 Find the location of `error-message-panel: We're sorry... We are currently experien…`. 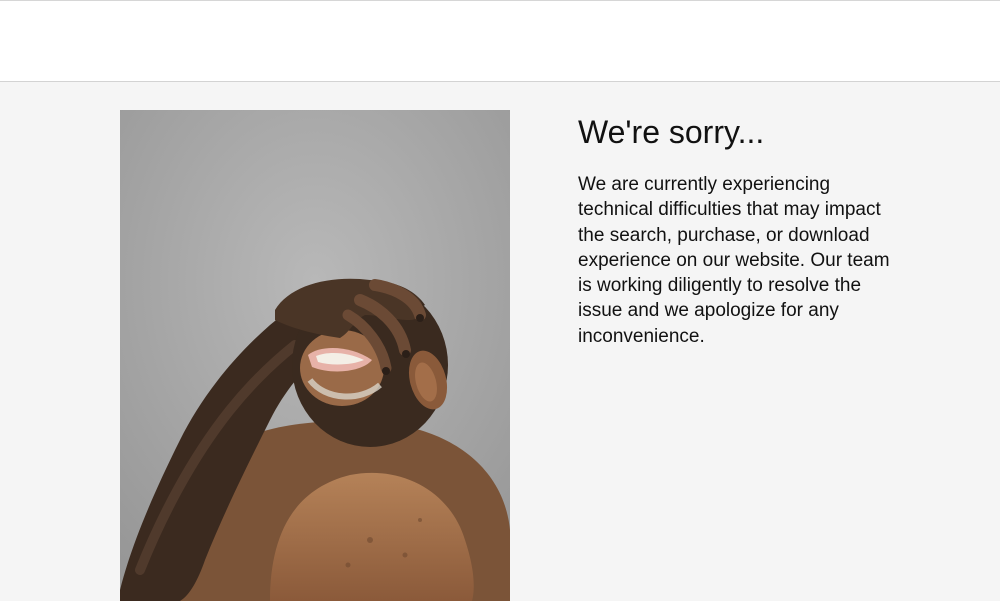

error-message-panel: We're sorry... We are currently experien… is located at coordinates (738, 230).